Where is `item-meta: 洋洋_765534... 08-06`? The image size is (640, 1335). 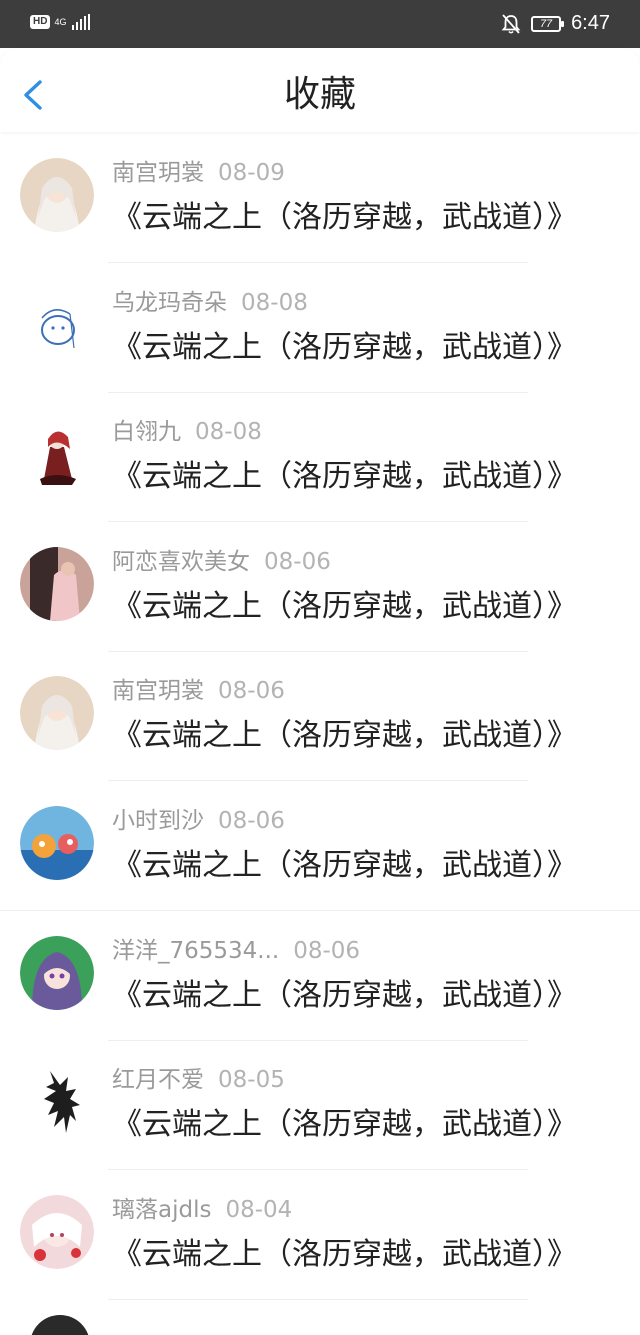 item-meta: 洋洋_765534... 08-06 is located at coordinates (236, 951).